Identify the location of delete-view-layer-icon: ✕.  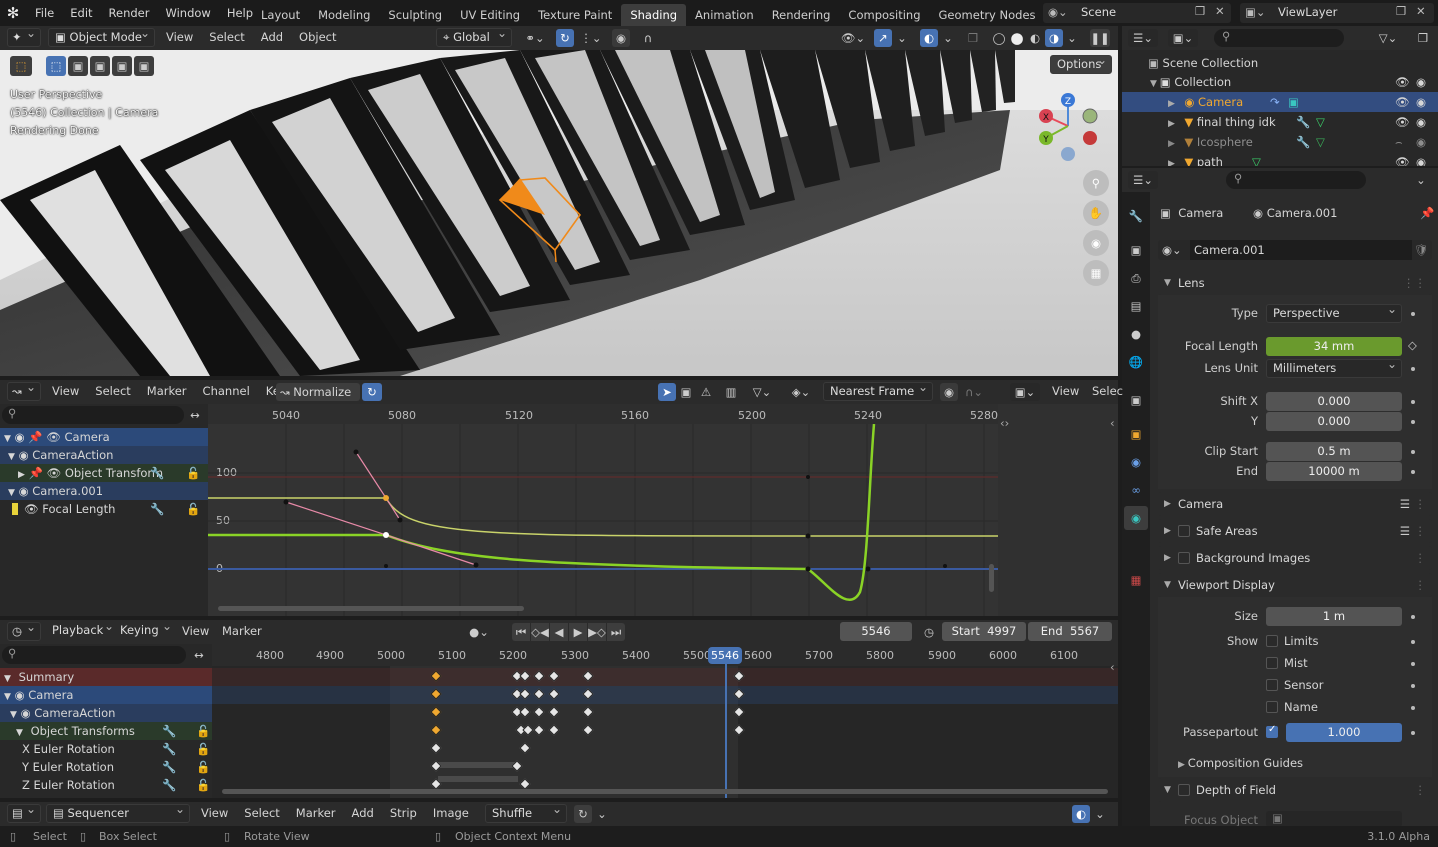
(1421, 11).